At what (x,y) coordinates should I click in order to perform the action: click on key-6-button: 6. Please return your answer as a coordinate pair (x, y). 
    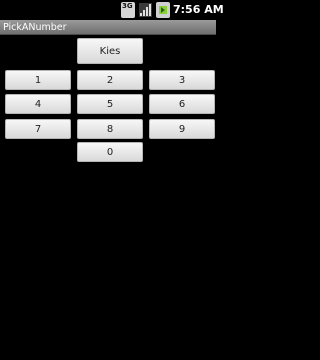
    Looking at the image, I should click on (182, 104).